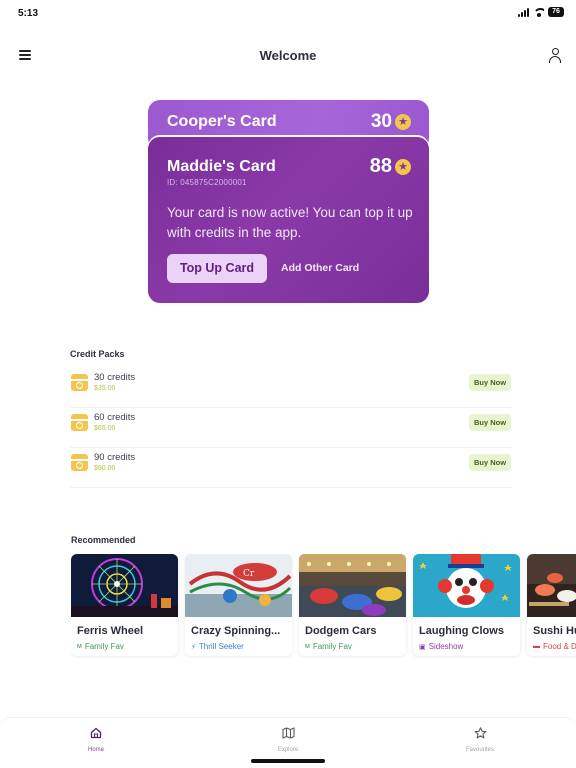 The height and width of the screenshot is (768, 576). I want to click on app-header: Welcome, so click(288, 55).